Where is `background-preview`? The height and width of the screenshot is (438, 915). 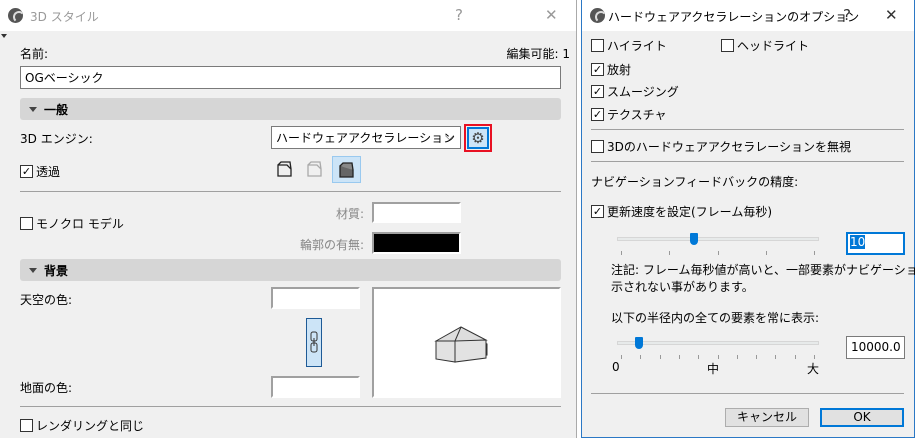
background-preview is located at coordinates (466, 342).